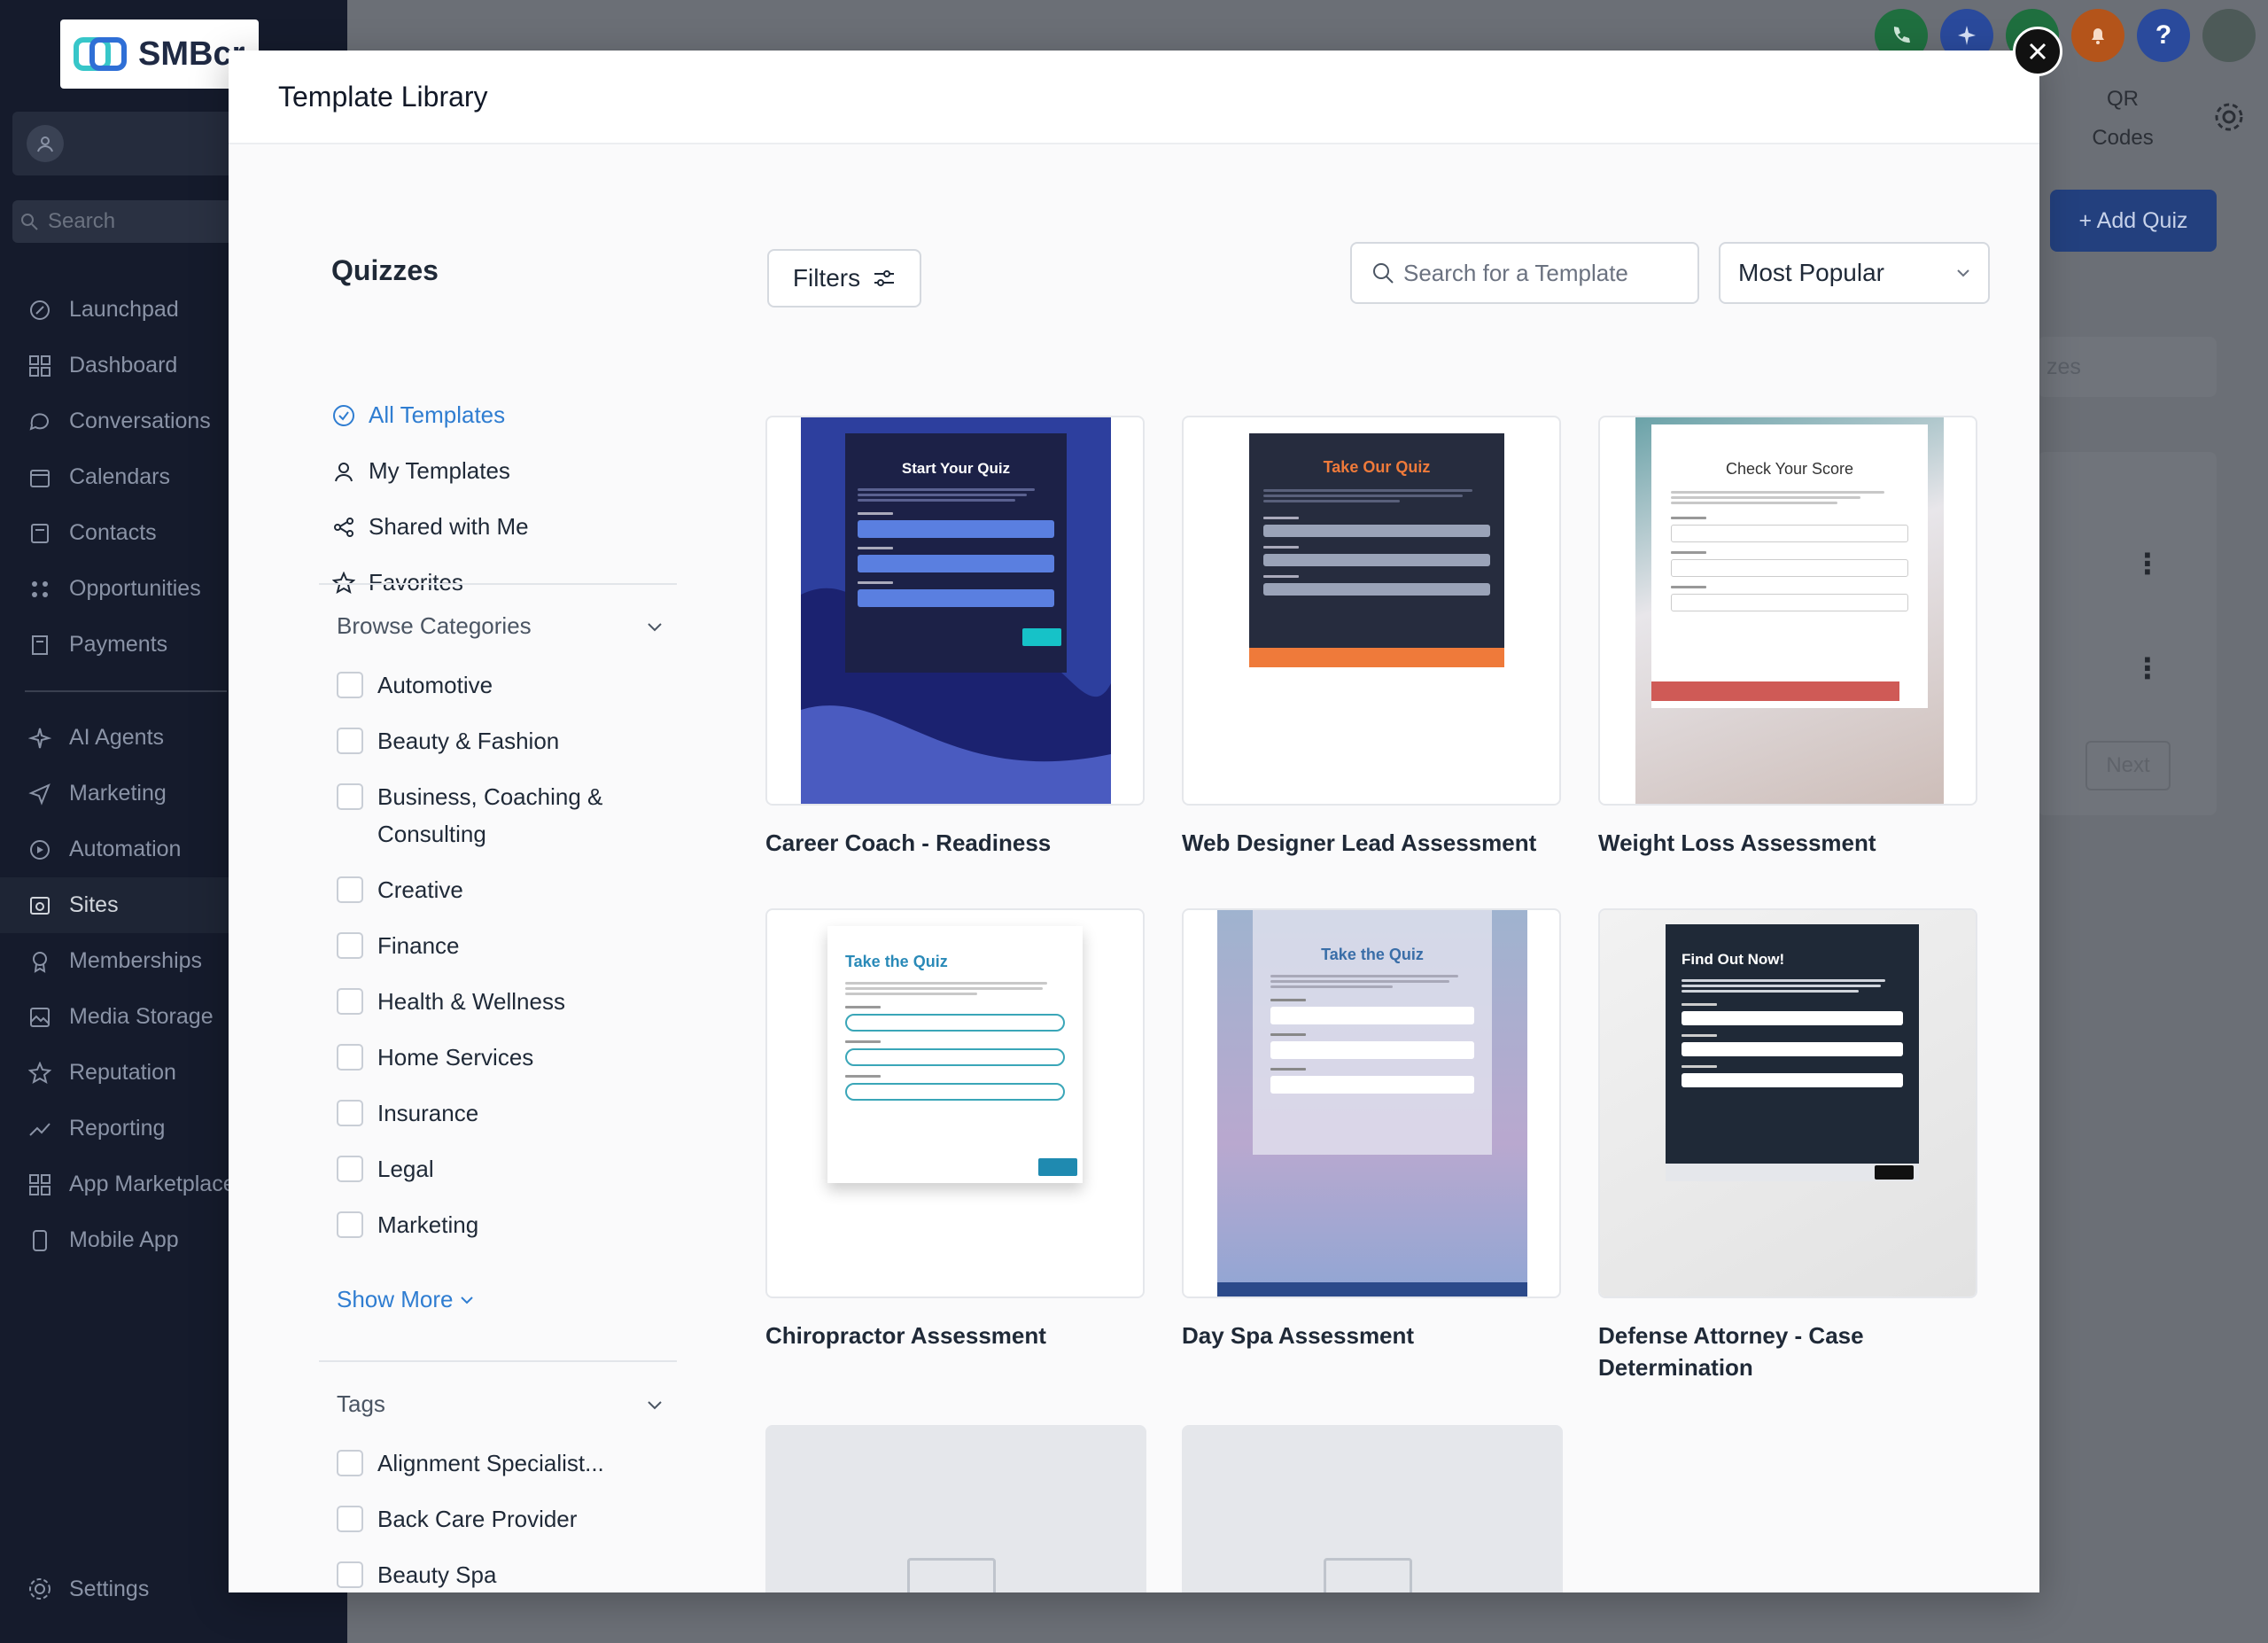  What do you see at coordinates (485, 1016) in the screenshot?
I see `category-item: Health & Wellness` at bounding box center [485, 1016].